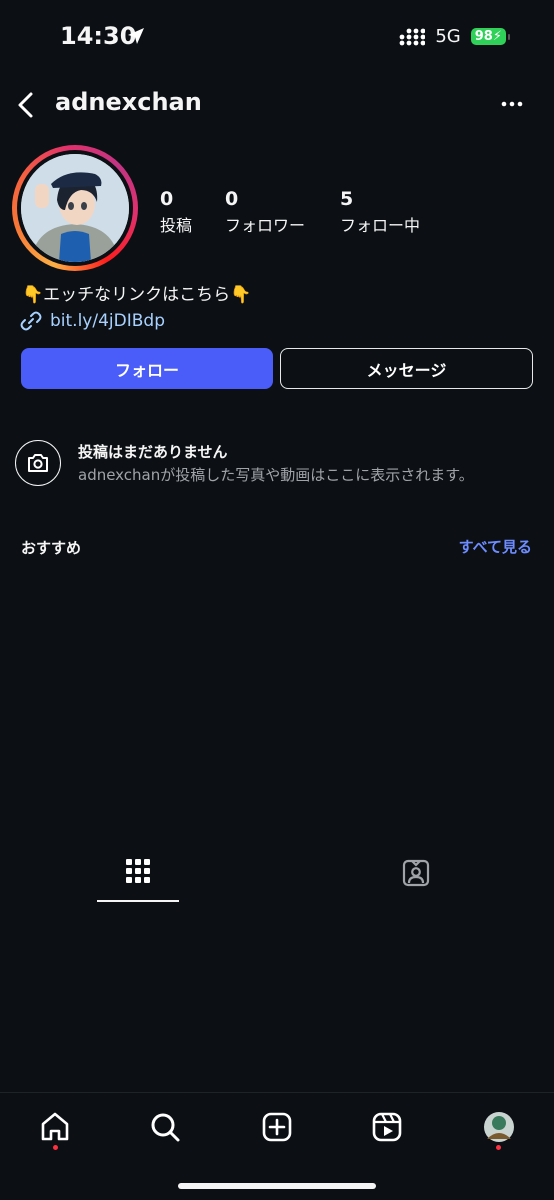 The image size is (554, 1200). Describe the element at coordinates (98, 36) in the screenshot. I see `status-time: 14:30` at that location.